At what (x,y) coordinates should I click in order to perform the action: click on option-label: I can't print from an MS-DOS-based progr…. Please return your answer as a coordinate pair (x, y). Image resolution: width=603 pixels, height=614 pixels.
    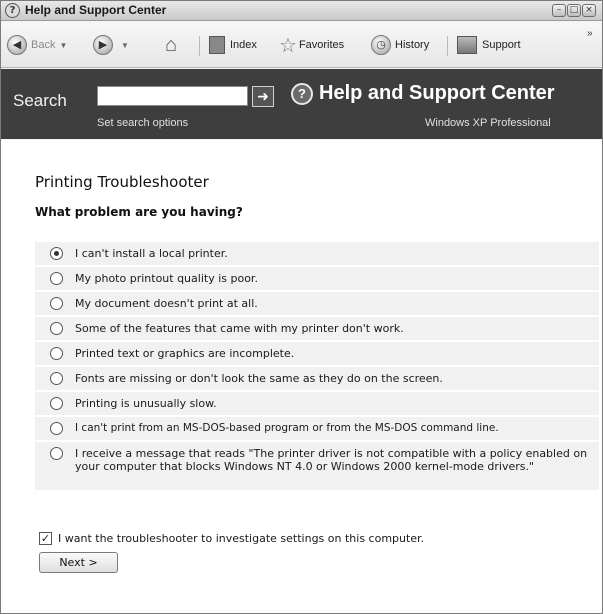
    Looking at the image, I should click on (287, 428).